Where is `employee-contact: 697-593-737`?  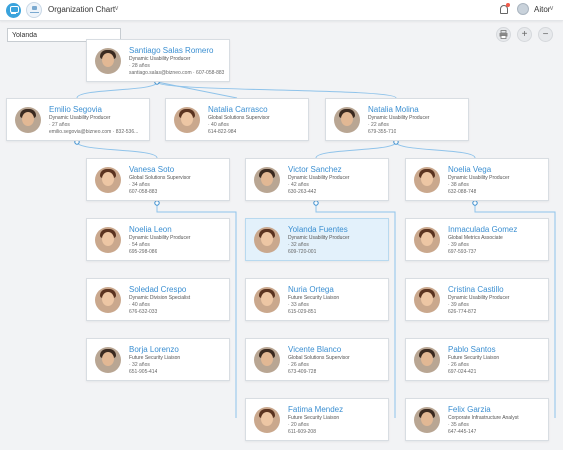
employee-contact: 697-593-737 is located at coordinates (462, 252).